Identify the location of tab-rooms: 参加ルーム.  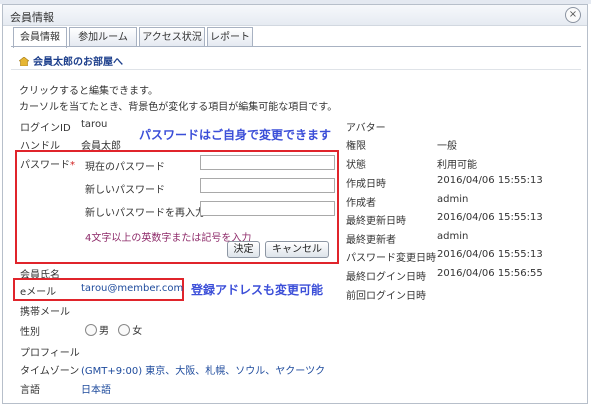
(103, 37).